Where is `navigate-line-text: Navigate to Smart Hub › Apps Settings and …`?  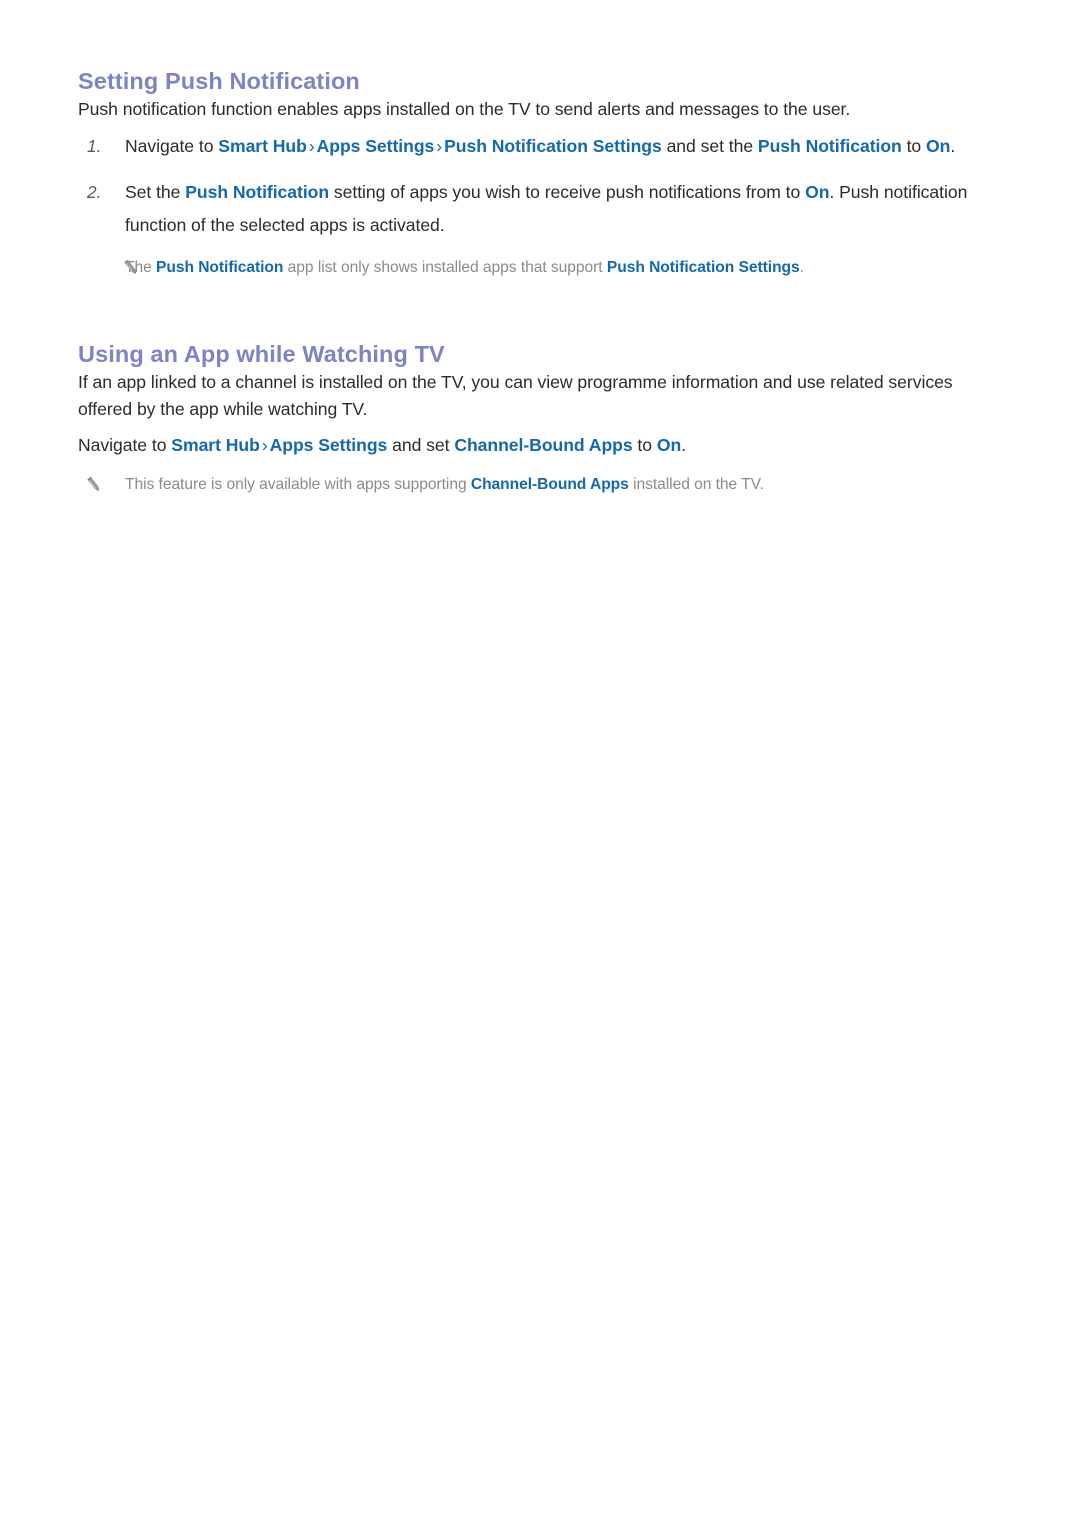 navigate-line-text: Navigate to Smart Hub › Apps Settings and … is located at coordinates (382, 445).